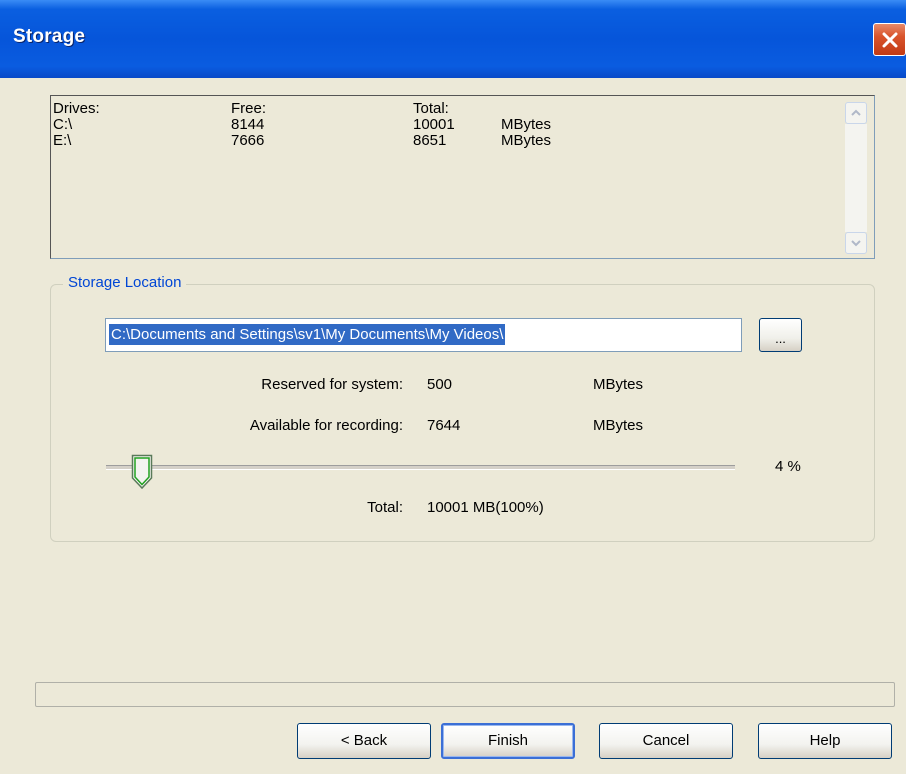 The image size is (906, 774). I want to click on window-title: Storage, so click(49, 36).